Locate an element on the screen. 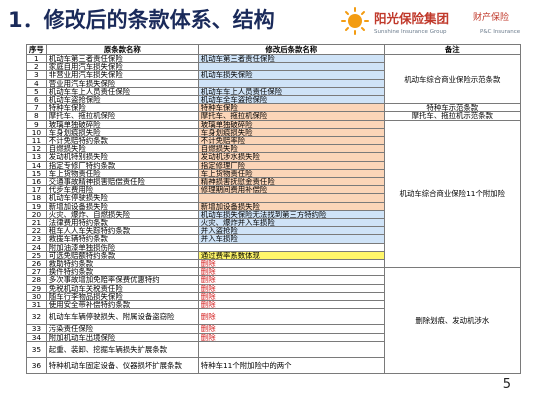  row-number: 26 is located at coordinates (36, 264).